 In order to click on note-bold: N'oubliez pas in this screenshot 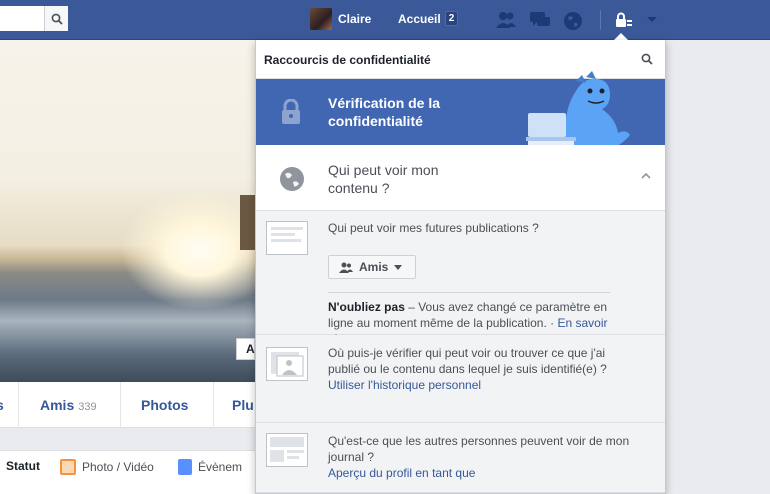, I will do `click(366, 307)`.